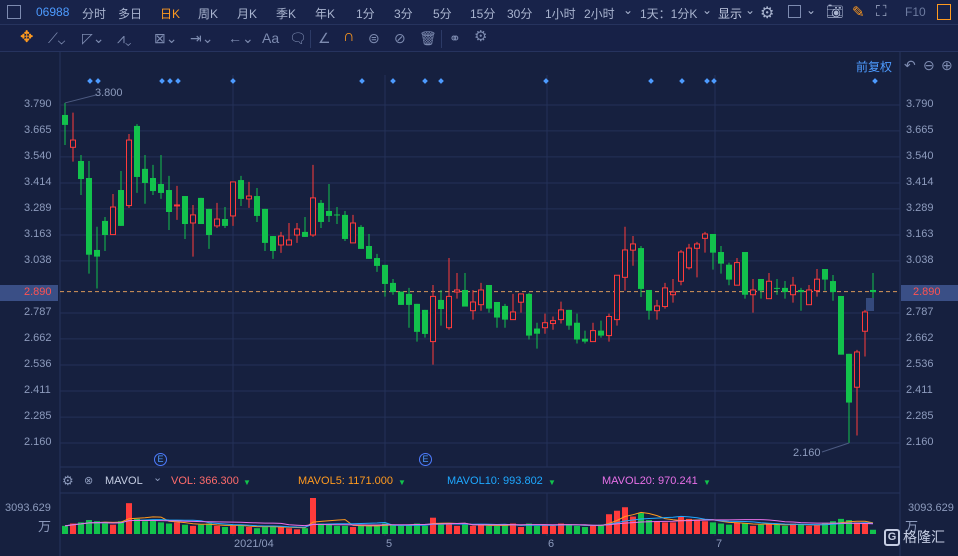 This screenshot has width=958, height=556. What do you see at coordinates (88, 480) in the screenshot?
I see `volume-close-icon: ⊗` at bounding box center [88, 480].